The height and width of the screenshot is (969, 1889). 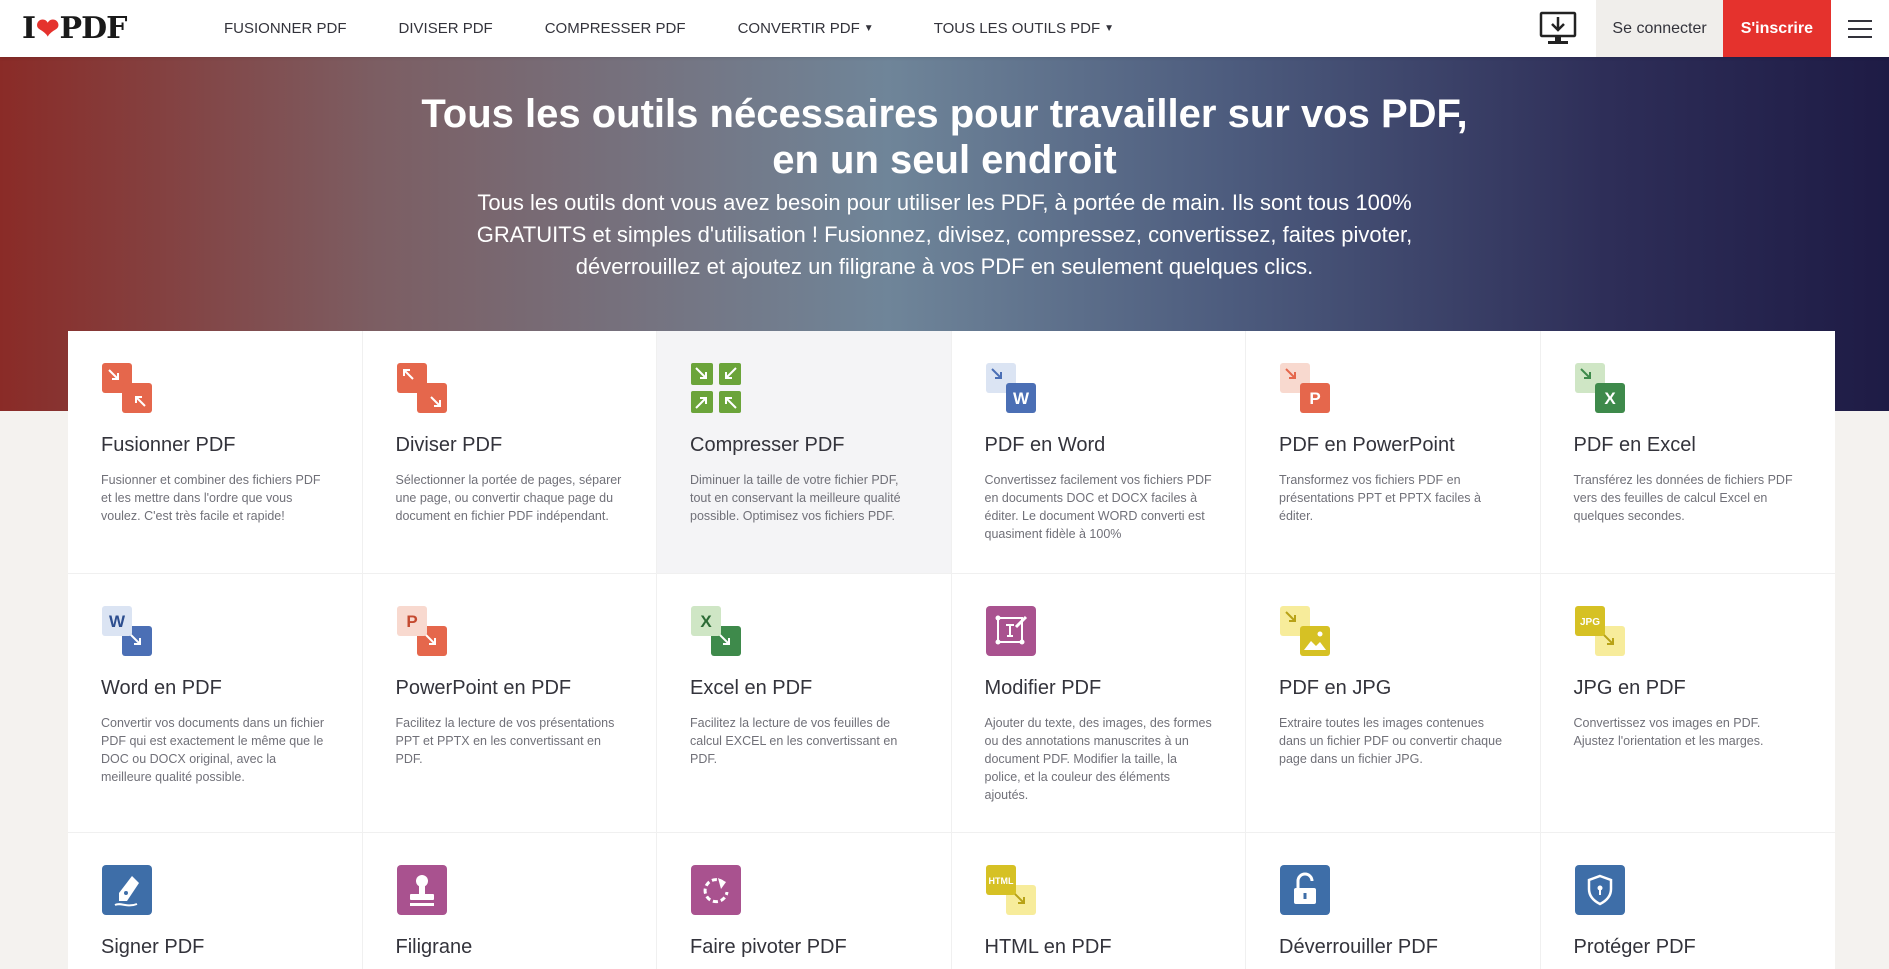 I want to click on tool-card-sign-pdf: Signer PDF, so click(x=215, y=901).